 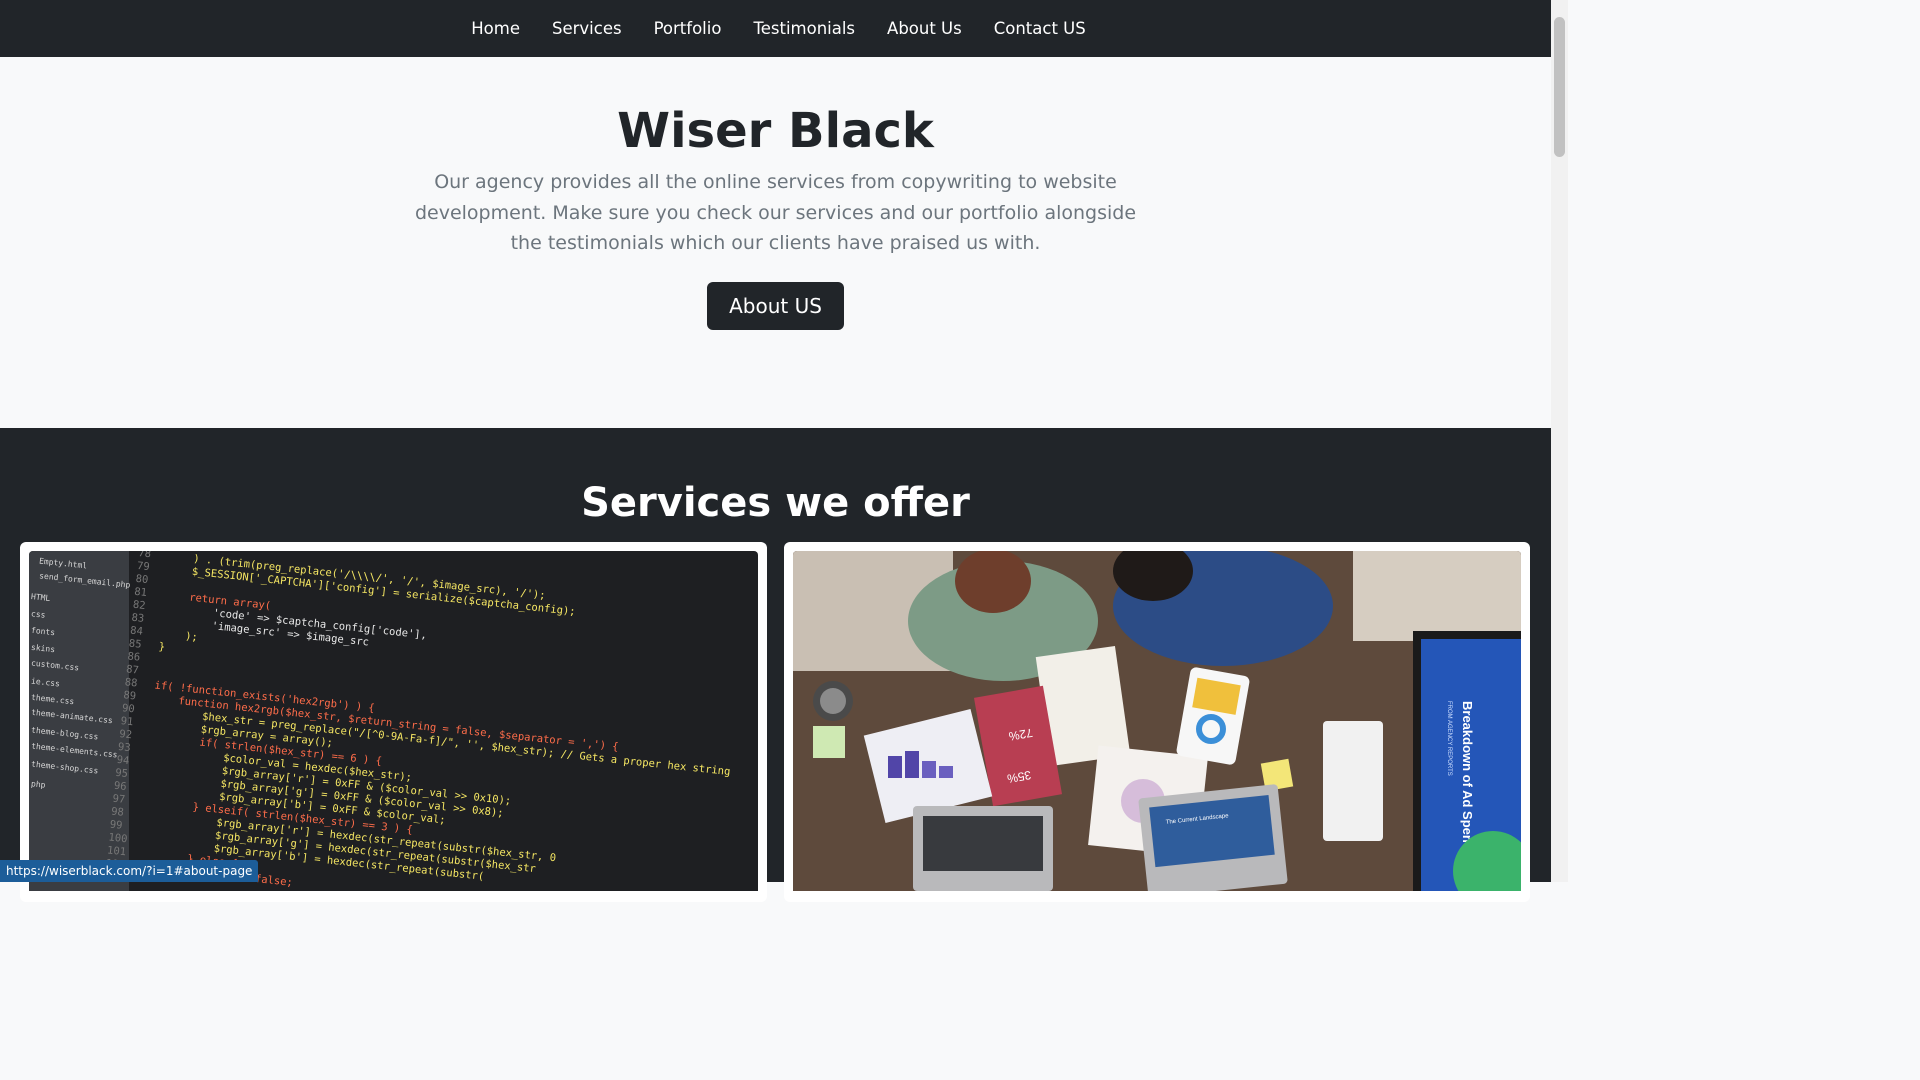 What do you see at coordinates (43, 648) in the screenshot?
I see `file-tree-item: skins` at bounding box center [43, 648].